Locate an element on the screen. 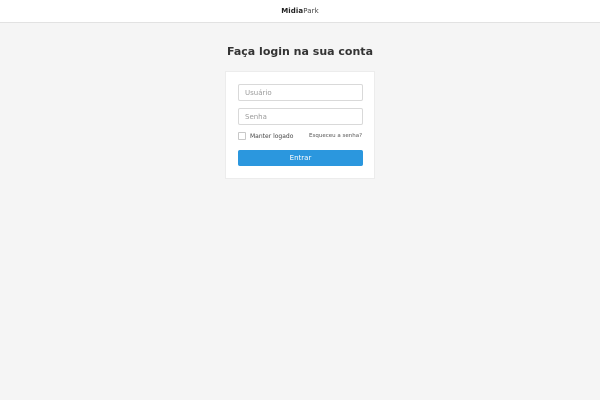 The height and width of the screenshot is (400, 600). remember-me-label: Manter logado is located at coordinates (272, 136).